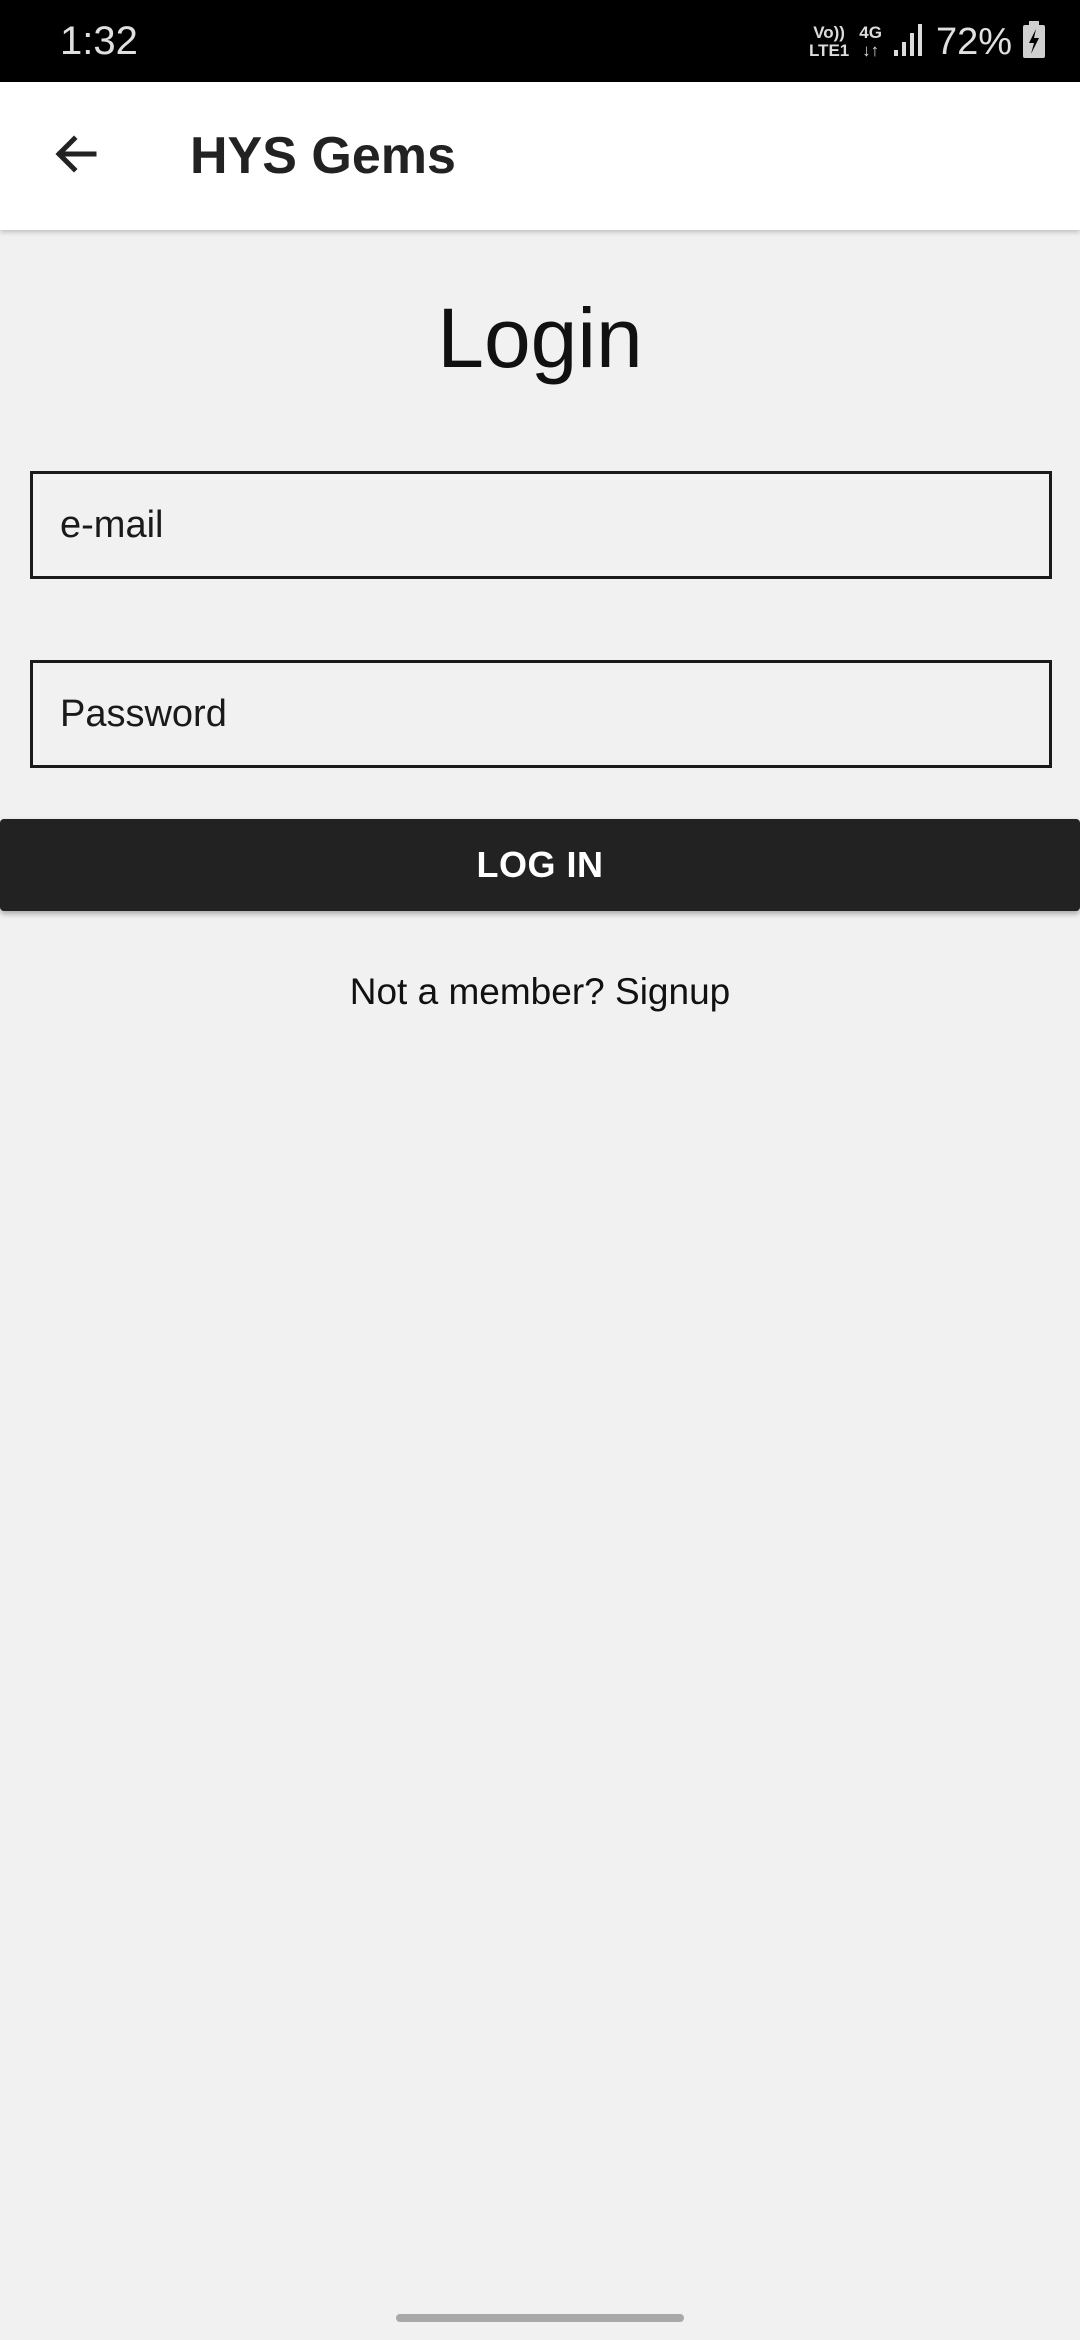 This screenshot has width=1080, height=2340. Describe the element at coordinates (540, 156) in the screenshot. I see `app-bar: HYS Gems` at that location.